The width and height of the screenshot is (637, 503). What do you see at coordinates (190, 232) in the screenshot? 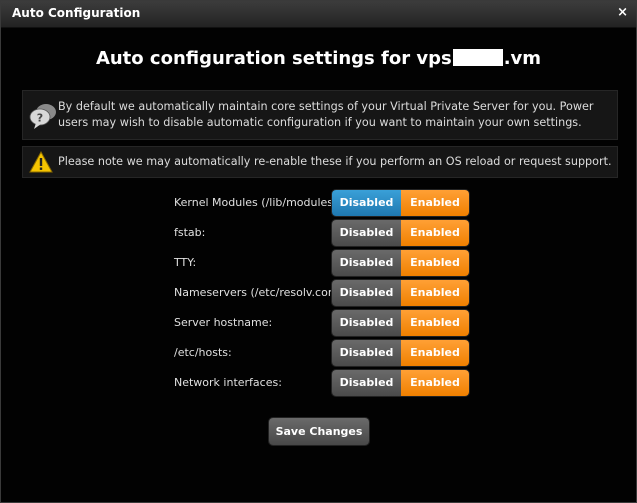
I see `setting-label: fstab:` at bounding box center [190, 232].